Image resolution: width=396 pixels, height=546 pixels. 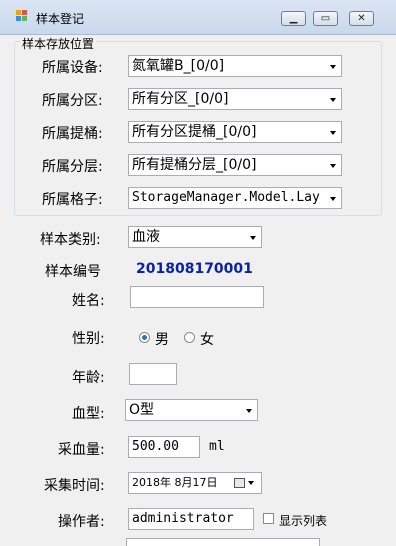 I want to click on bucket-select-value: 所有分区提桶_[0/0], so click(x=194, y=132).